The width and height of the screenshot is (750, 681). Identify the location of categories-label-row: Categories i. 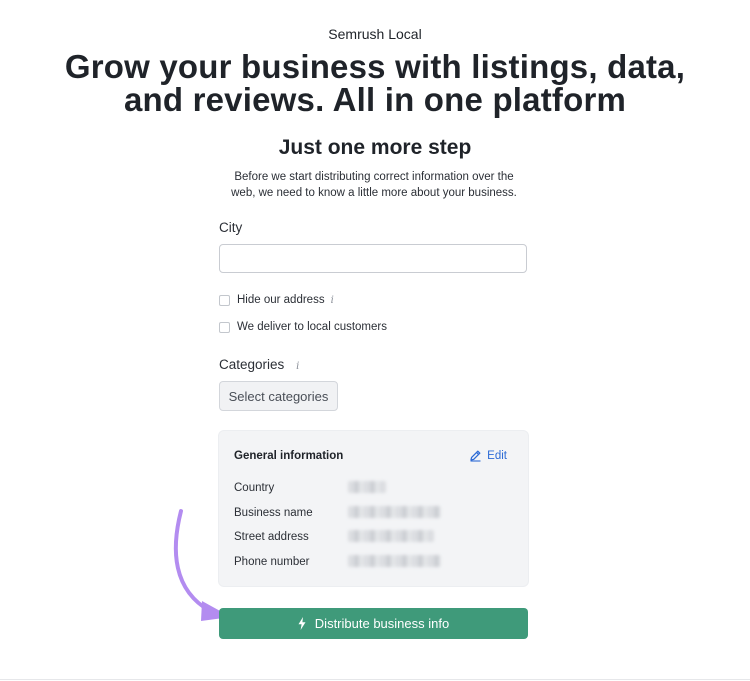
(259, 364).